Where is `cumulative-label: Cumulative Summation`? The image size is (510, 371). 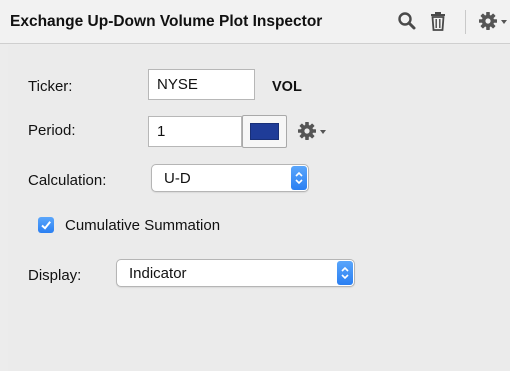
cumulative-label: Cumulative Summation is located at coordinates (142, 225).